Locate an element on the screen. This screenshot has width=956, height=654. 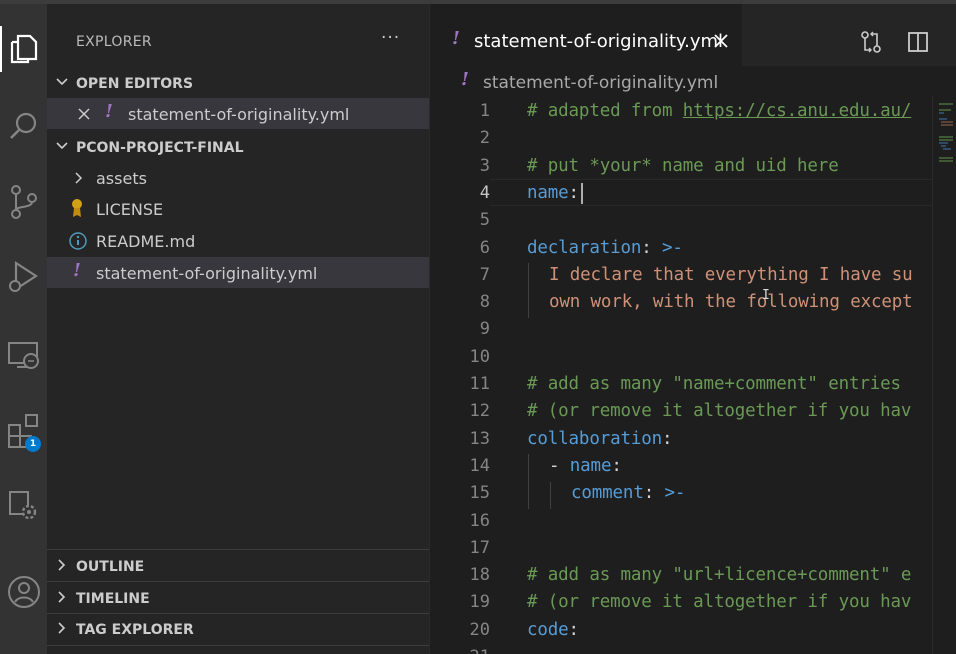
split-editor-icon is located at coordinates (918, 44).